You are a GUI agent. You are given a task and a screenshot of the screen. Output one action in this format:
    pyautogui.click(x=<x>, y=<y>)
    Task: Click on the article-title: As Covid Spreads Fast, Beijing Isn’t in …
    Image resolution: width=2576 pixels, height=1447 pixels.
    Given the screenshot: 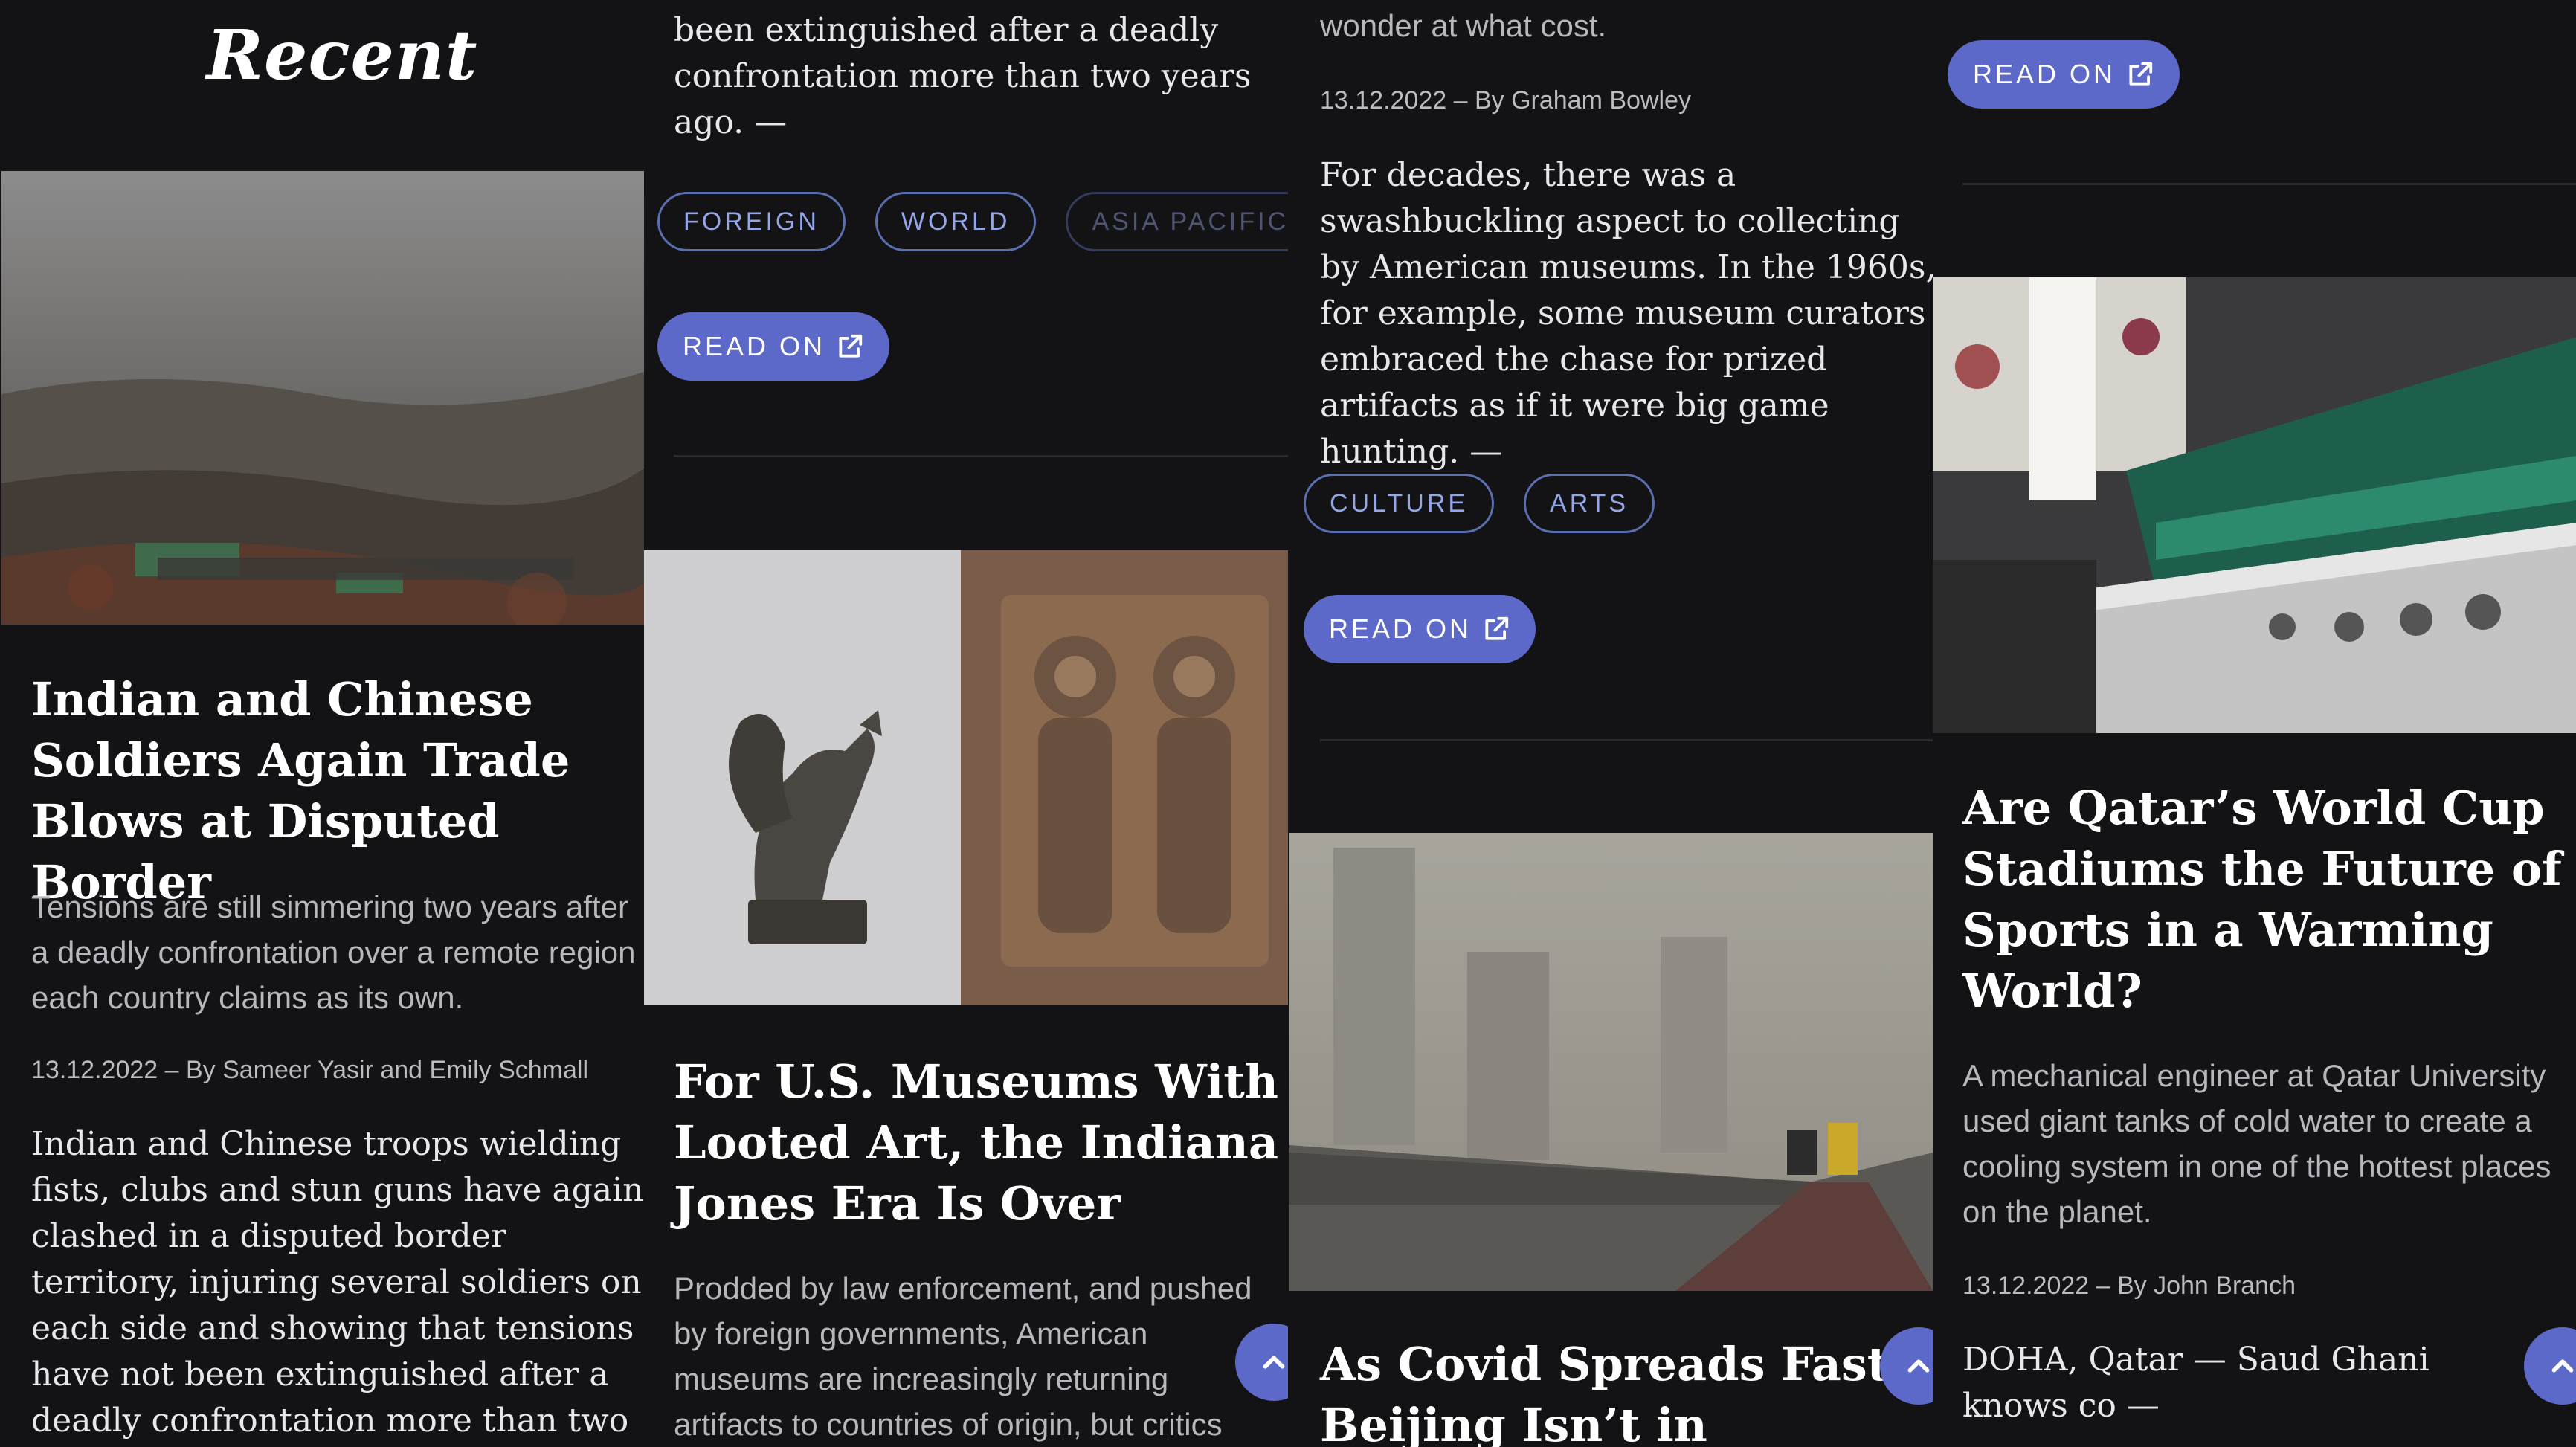 What is the action you would take?
    pyautogui.click(x=1626, y=1390)
    